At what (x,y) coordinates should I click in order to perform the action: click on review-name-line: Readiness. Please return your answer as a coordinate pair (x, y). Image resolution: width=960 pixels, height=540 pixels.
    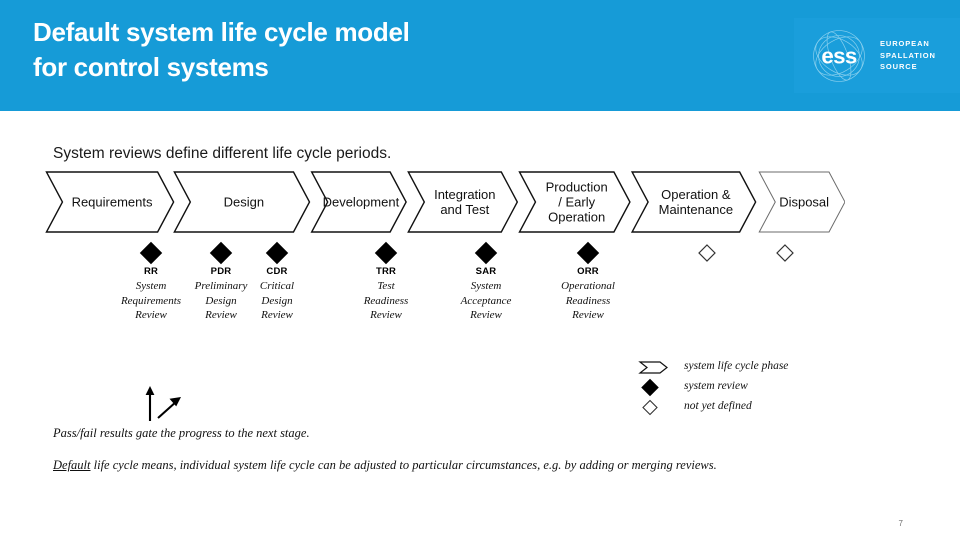
    Looking at the image, I should click on (588, 300).